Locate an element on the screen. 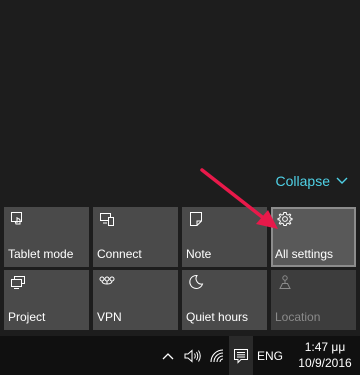  tile-all-settings: All settings is located at coordinates (313, 237).